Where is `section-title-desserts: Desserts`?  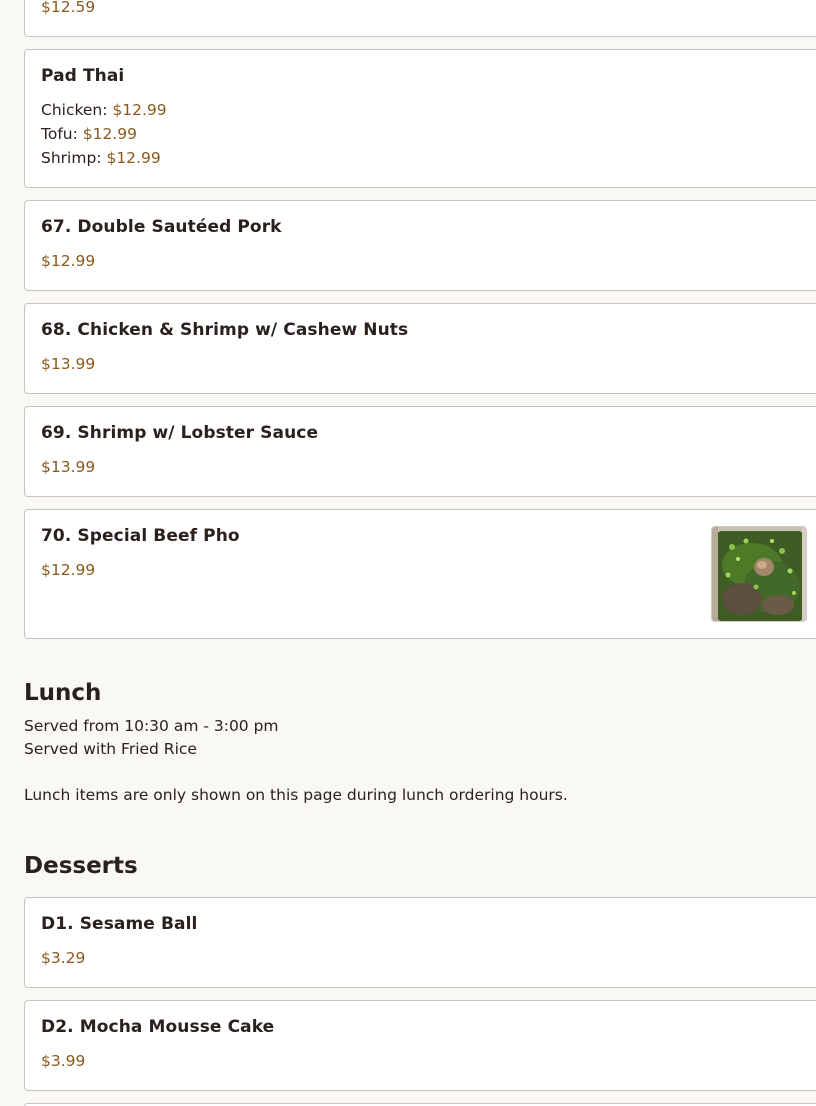 section-title-desserts: Desserts is located at coordinates (81, 866).